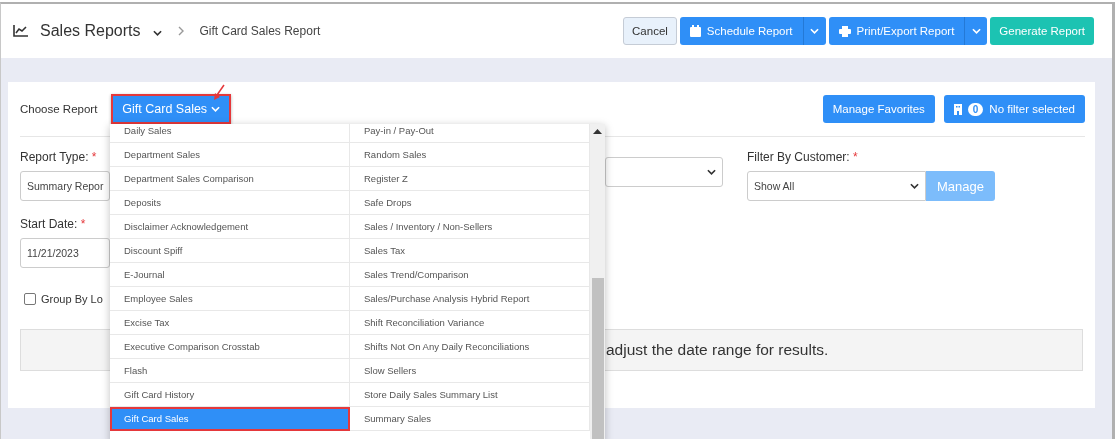 Image resolution: width=1115 pixels, height=439 pixels. Describe the element at coordinates (470, 275) in the screenshot. I see `report-menu-item: Sales Trend/Comparison` at that location.